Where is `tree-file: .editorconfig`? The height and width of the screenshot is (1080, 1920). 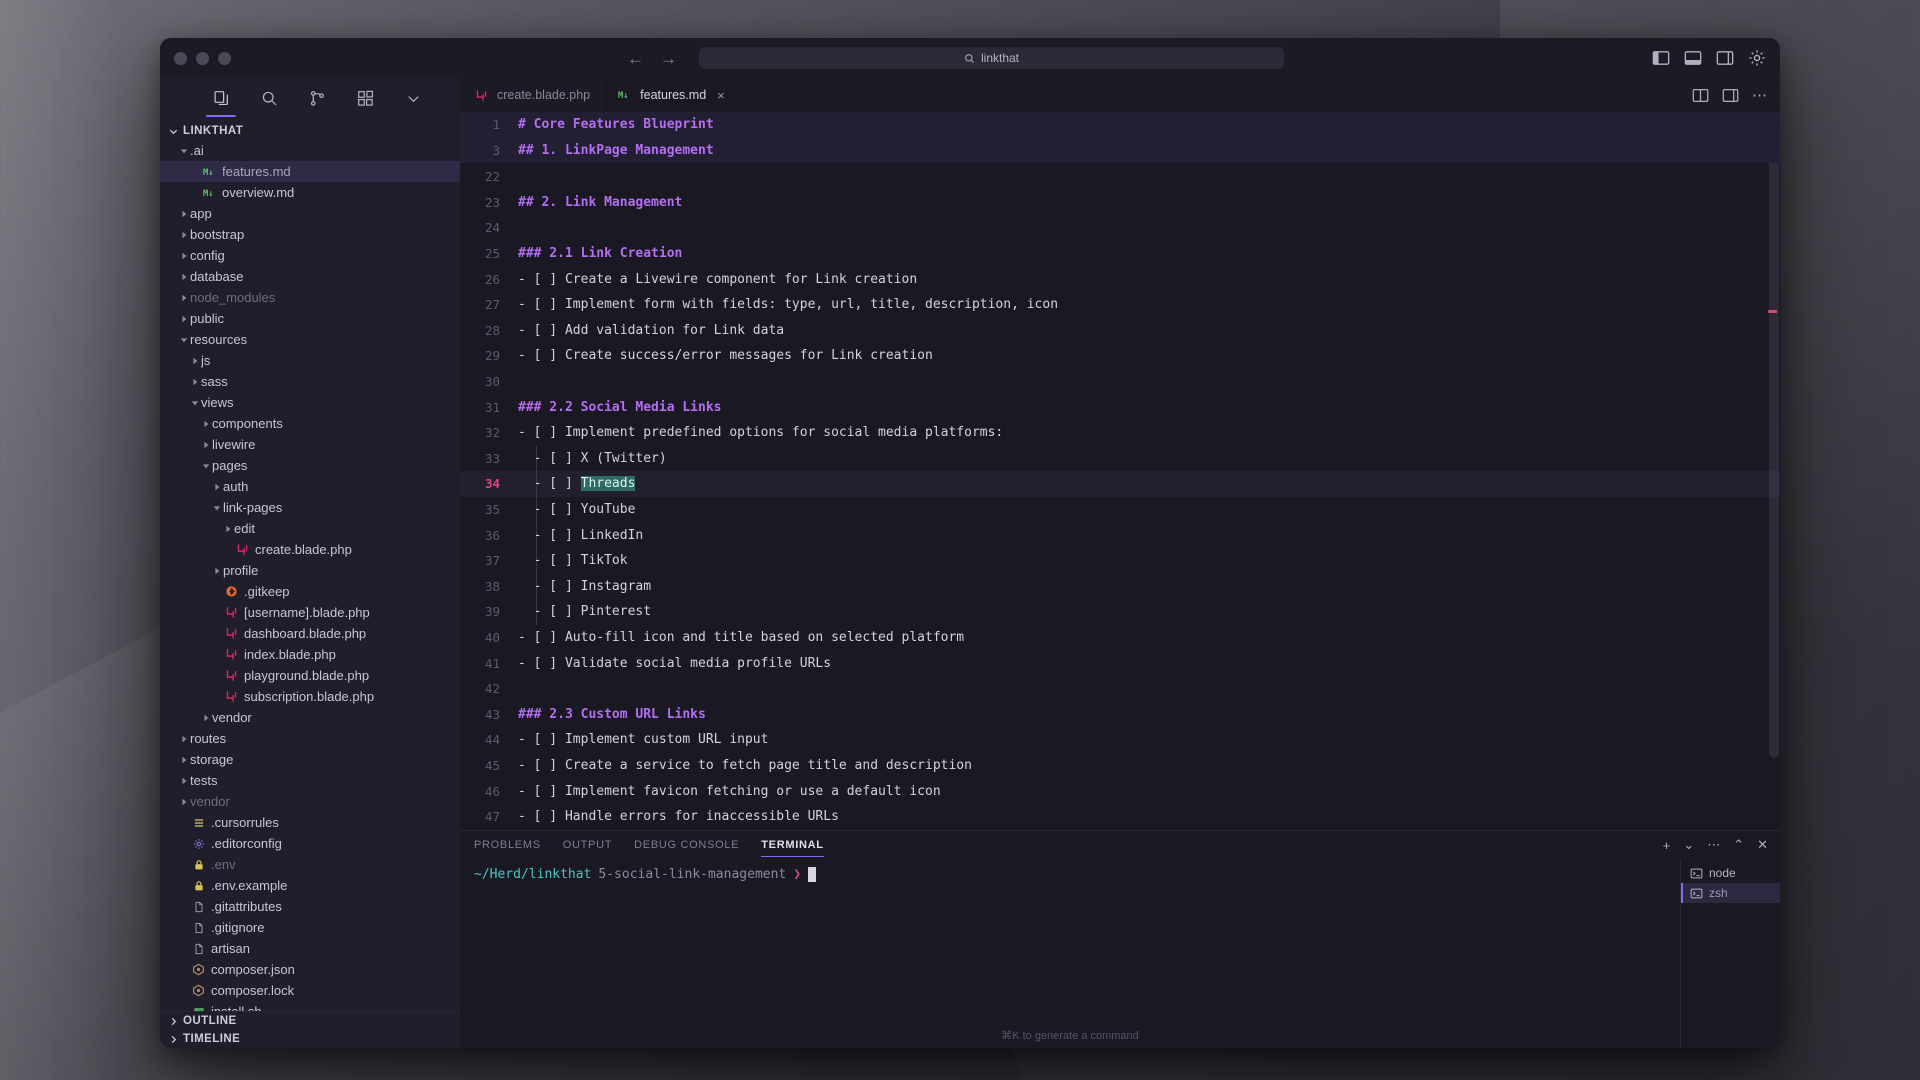
tree-file: .editorconfig is located at coordinates (310, 843).